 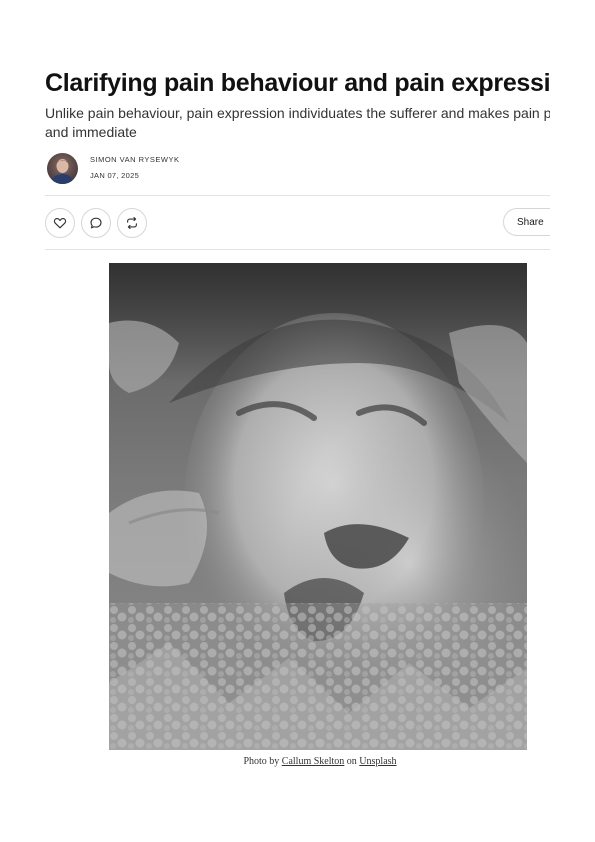 I want to click on divider-top, so click(x=297, y=195).